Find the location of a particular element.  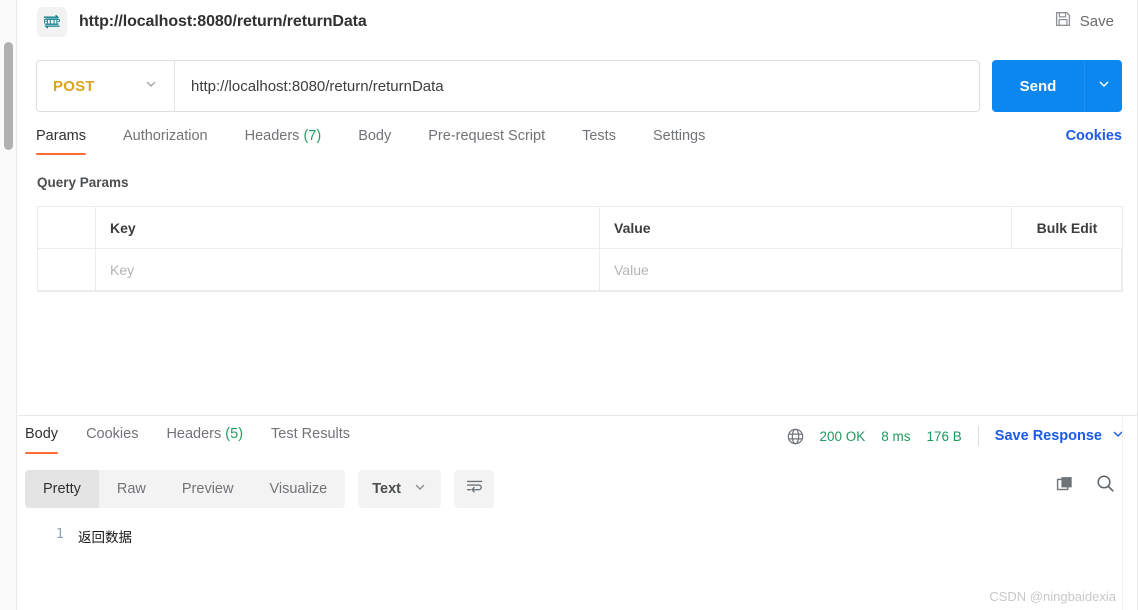

tab-pre-request-script: Pre-request Script is located at coordinates (486, 140).